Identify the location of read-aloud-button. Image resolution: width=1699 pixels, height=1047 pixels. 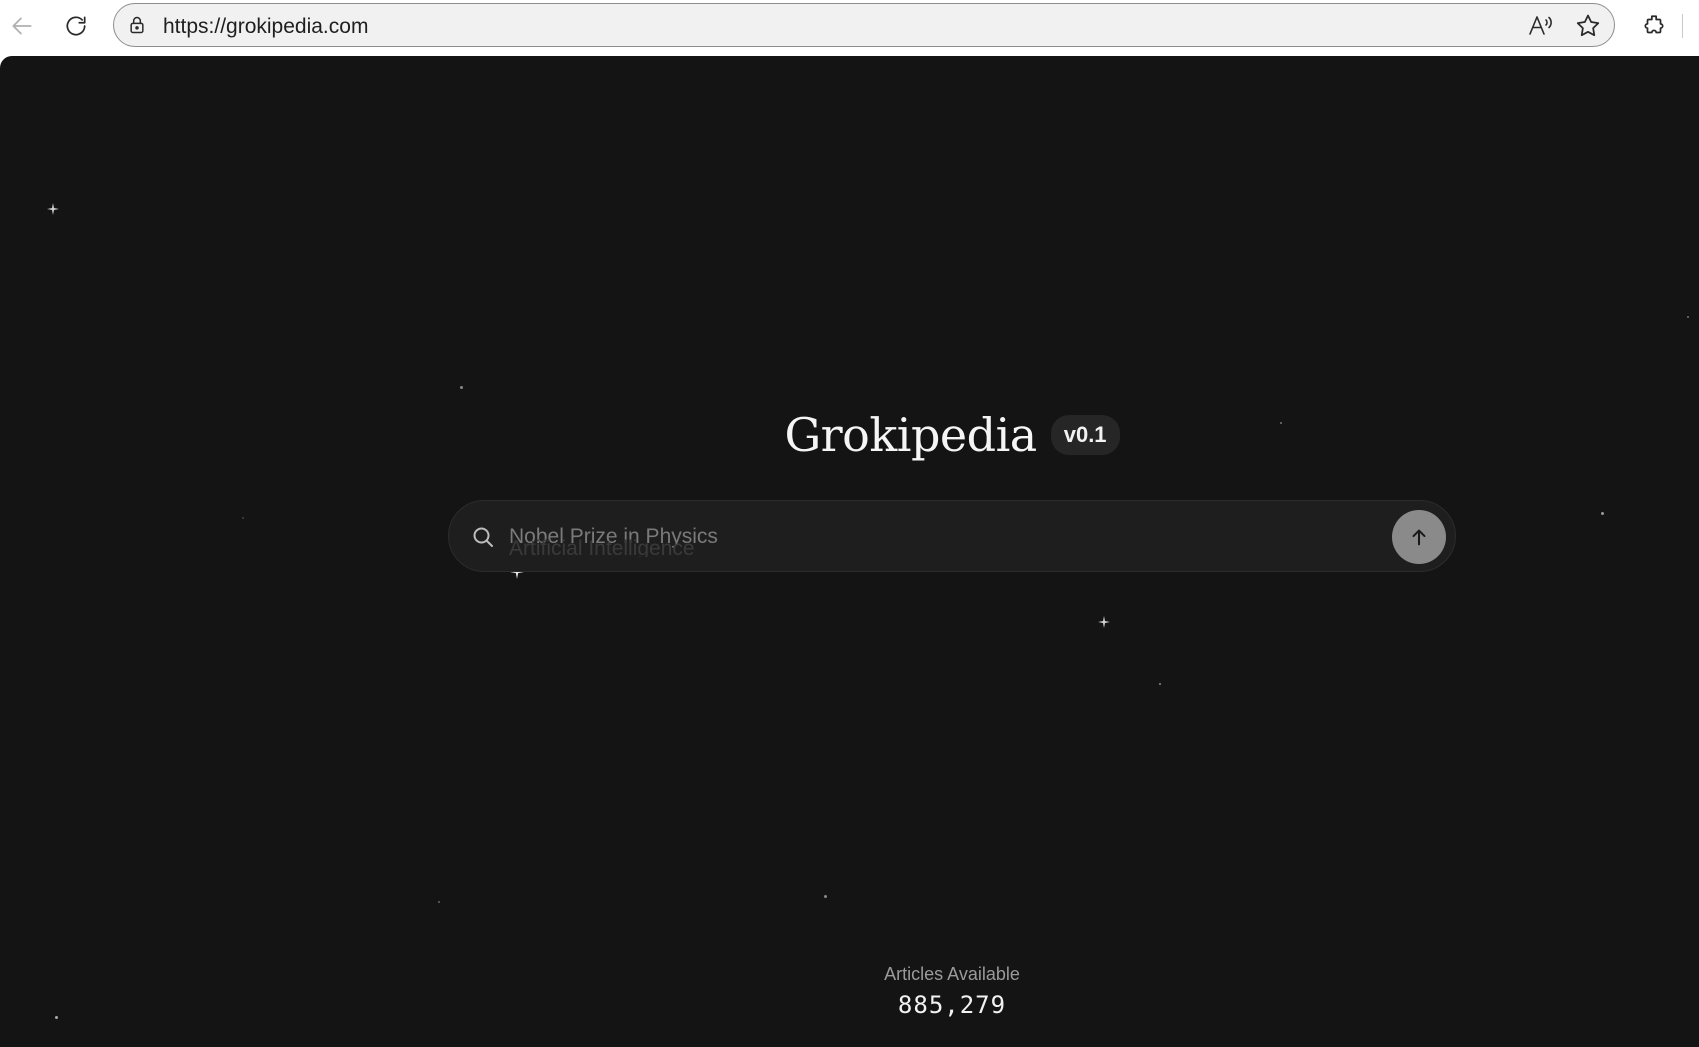
(1541, 26).